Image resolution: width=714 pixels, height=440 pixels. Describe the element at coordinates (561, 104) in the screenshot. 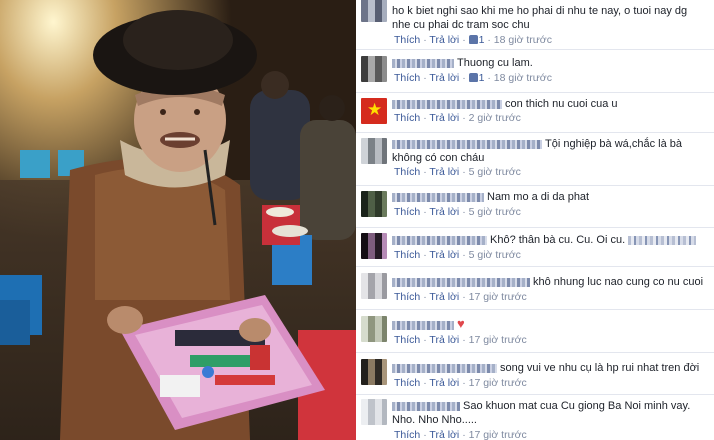

I see `comment-text: con thich nu cuoi cua u` at that location.